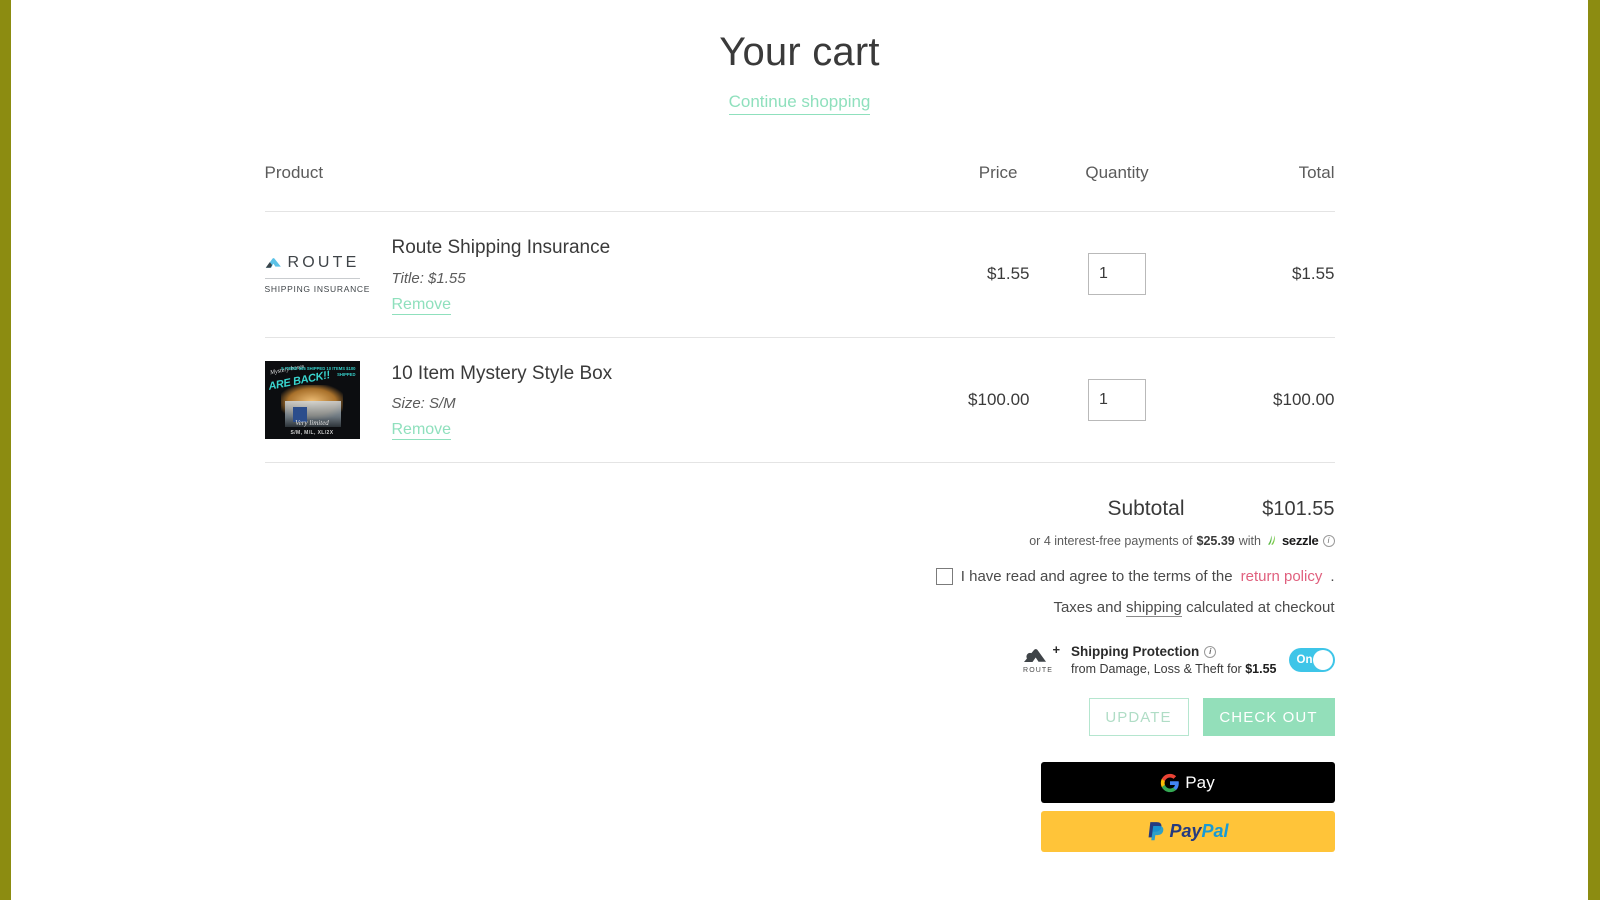 This screenshot has height=900, width=1600. Describe the element at coordinates (1210, 651) in the screenshot. I see `route-info-icon: i` at that location.